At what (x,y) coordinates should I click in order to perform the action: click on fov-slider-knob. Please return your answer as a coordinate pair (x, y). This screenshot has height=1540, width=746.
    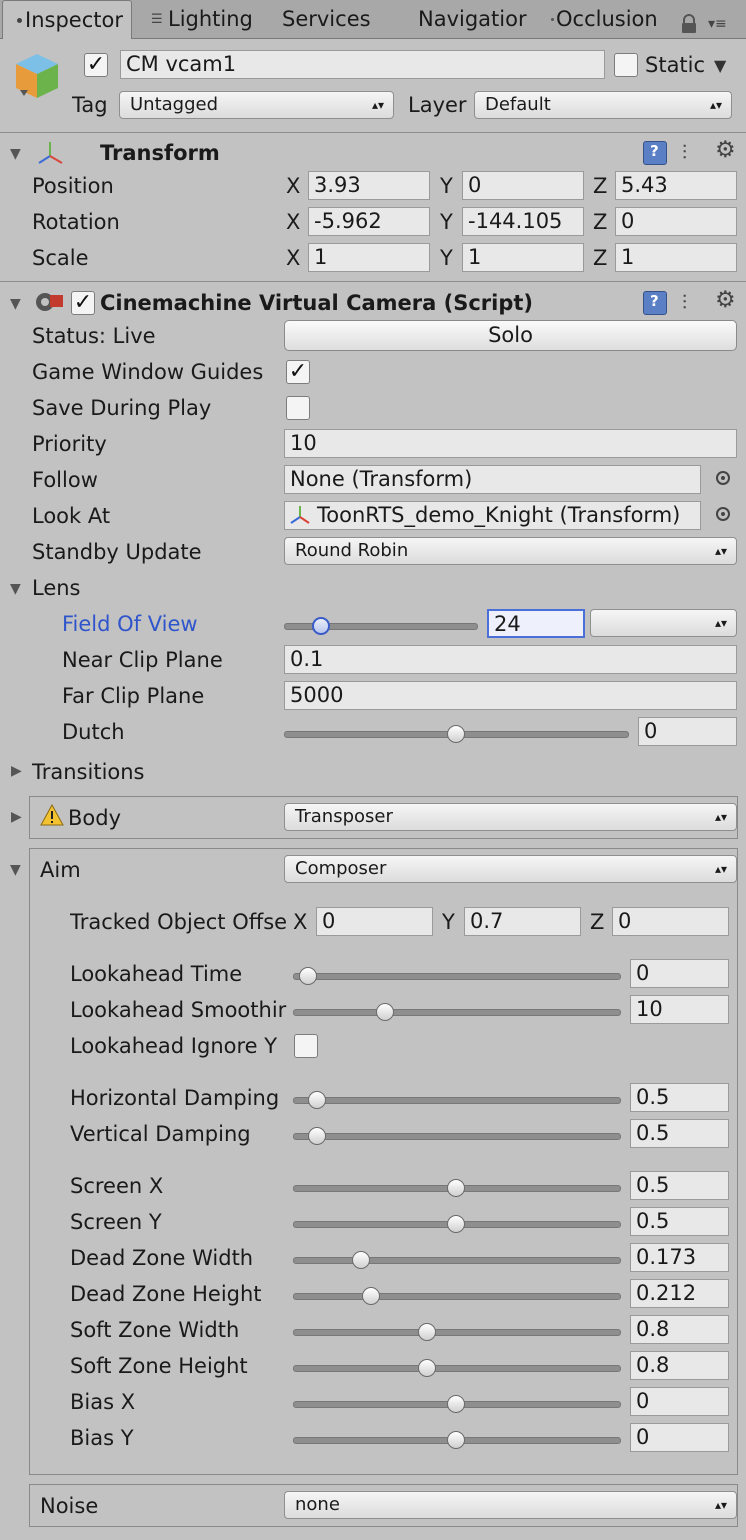
    Looking at the image, I should click on (320, 626).